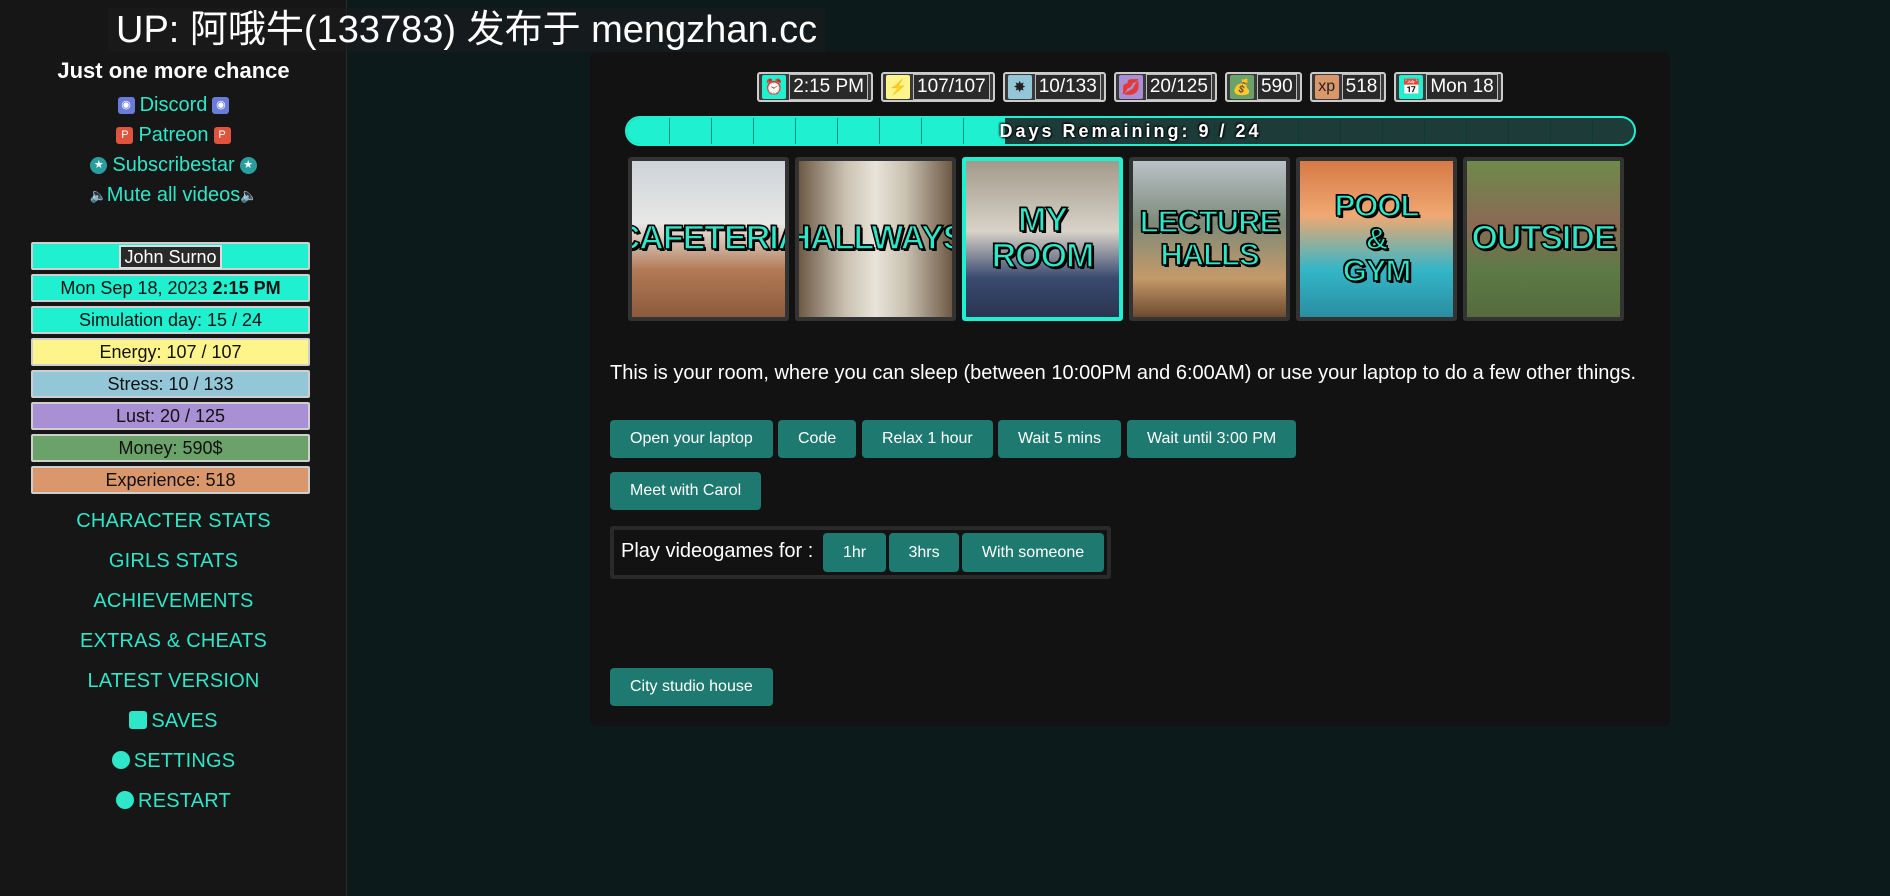  Describe the element at coordinates (170, 416) in the screenshot. I see `lust-bar: Lust: 20 / 125` at that location.